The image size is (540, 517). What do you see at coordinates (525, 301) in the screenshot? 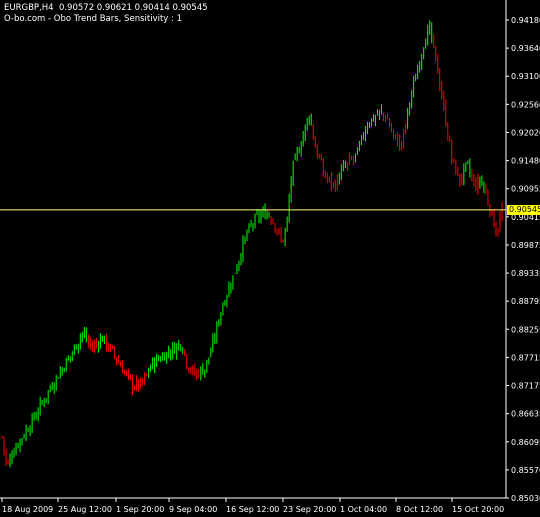
I see `price-label: 0.88795` at bounding box center [525, 301].